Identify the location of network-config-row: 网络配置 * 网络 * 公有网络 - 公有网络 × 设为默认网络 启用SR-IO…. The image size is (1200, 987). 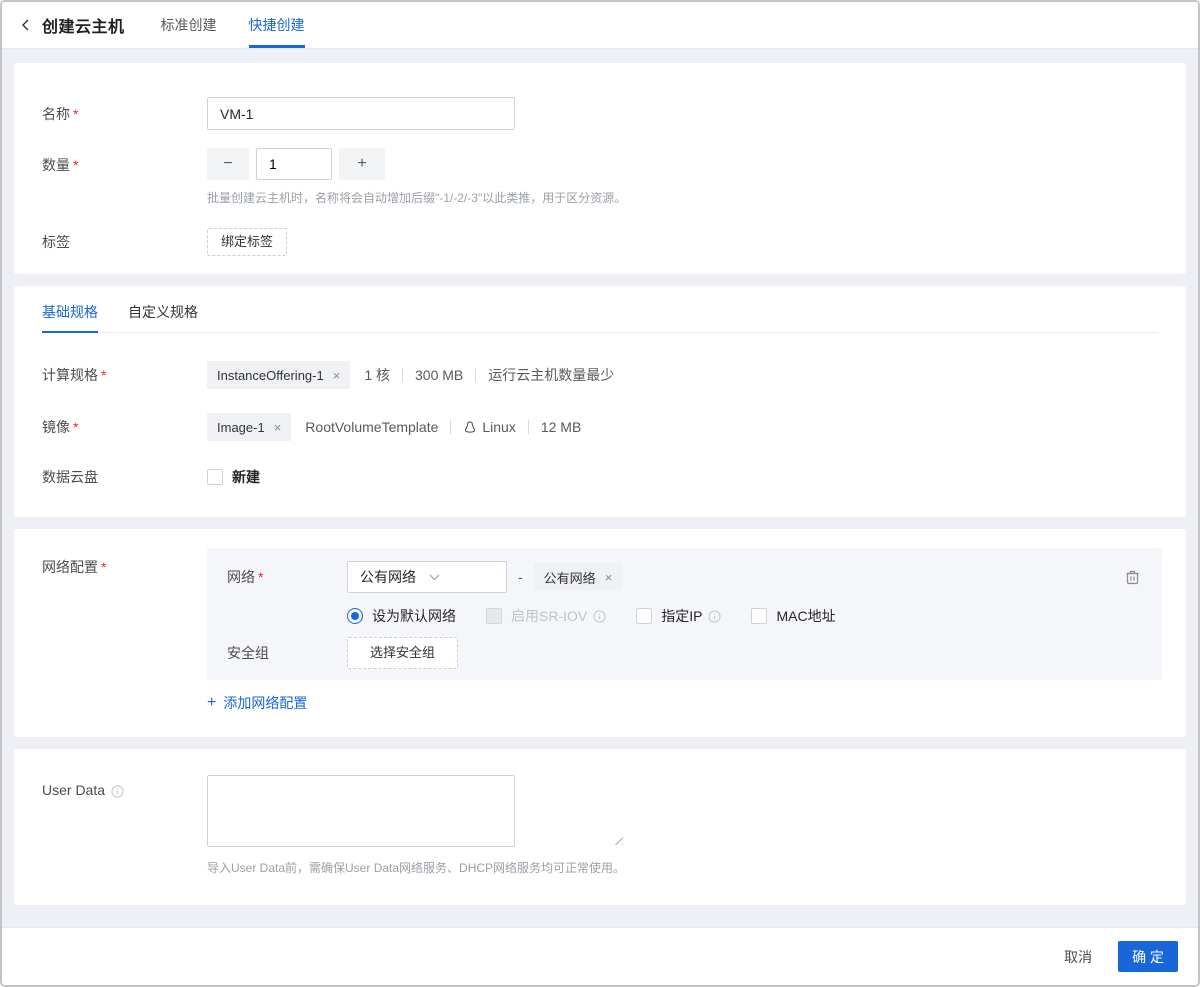
(602, 614).